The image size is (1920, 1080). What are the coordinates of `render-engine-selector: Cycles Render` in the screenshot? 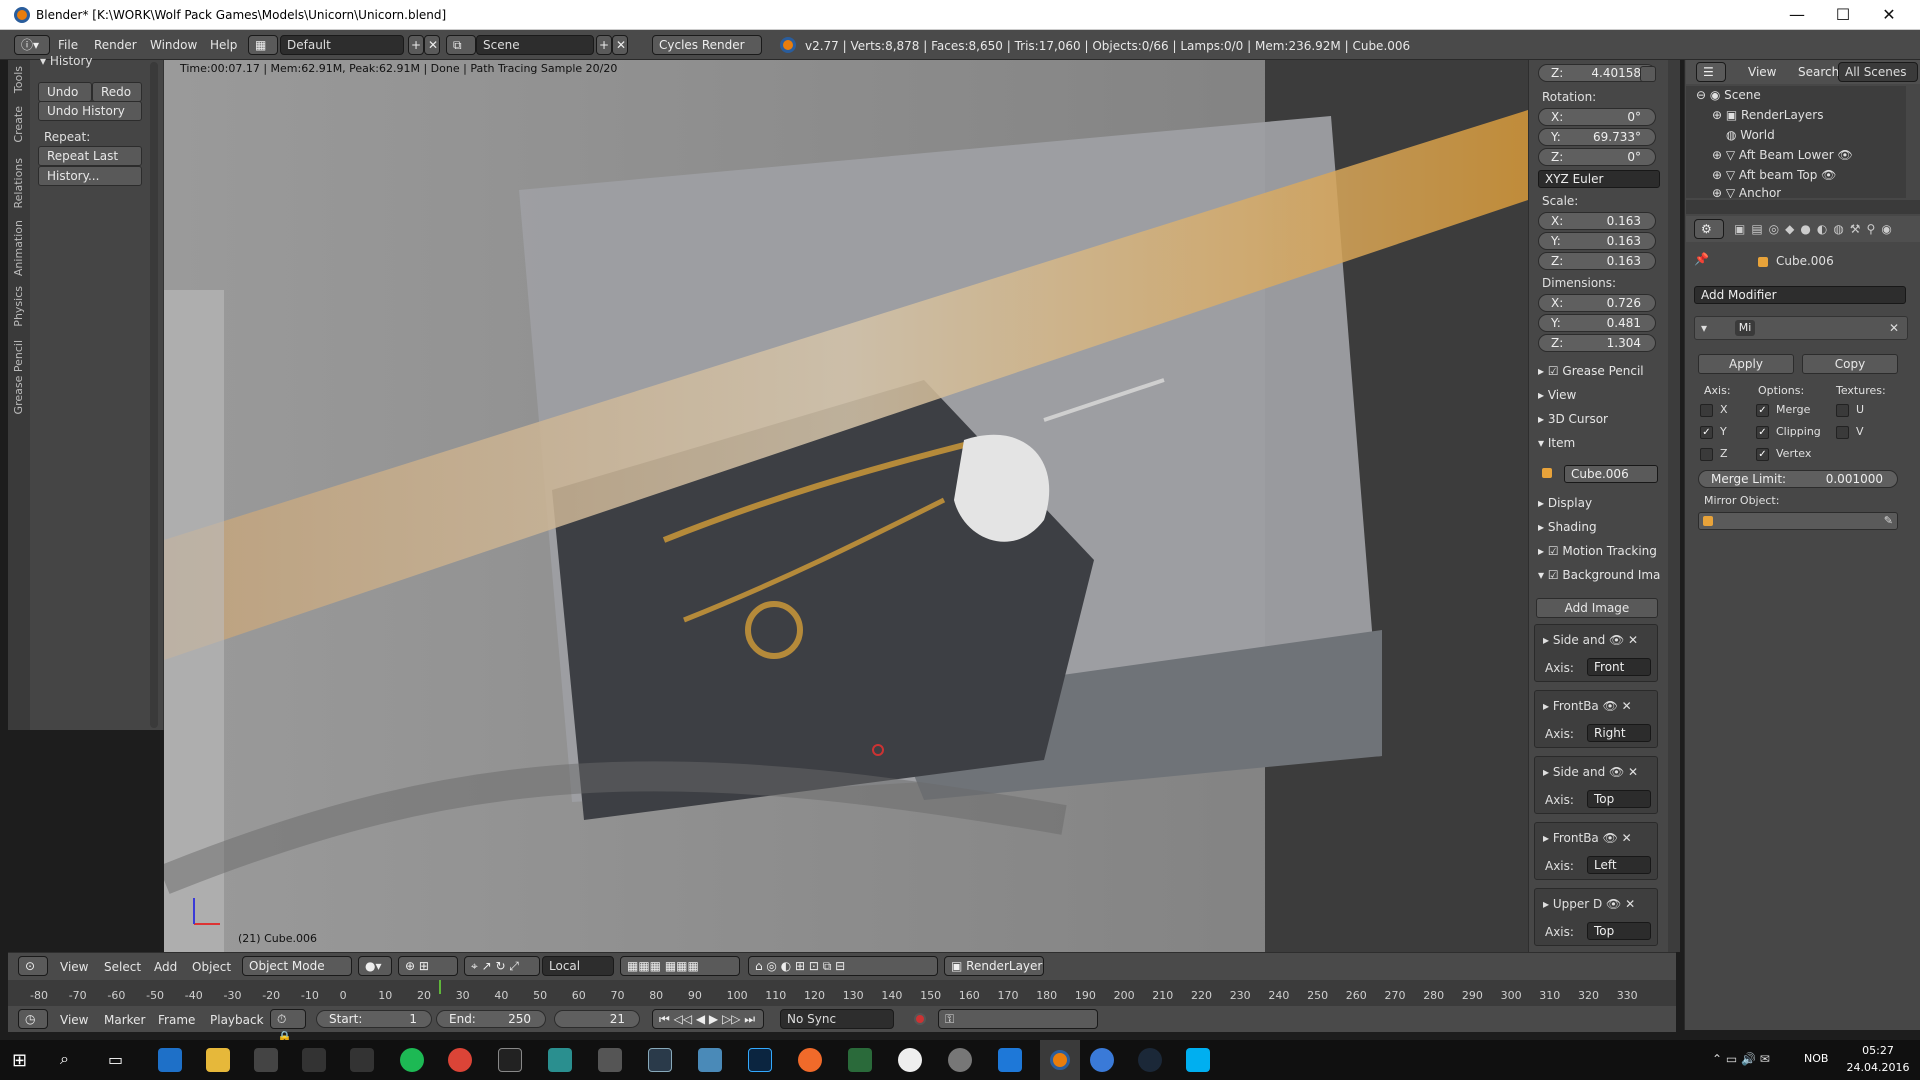 It's located at (707, 45).